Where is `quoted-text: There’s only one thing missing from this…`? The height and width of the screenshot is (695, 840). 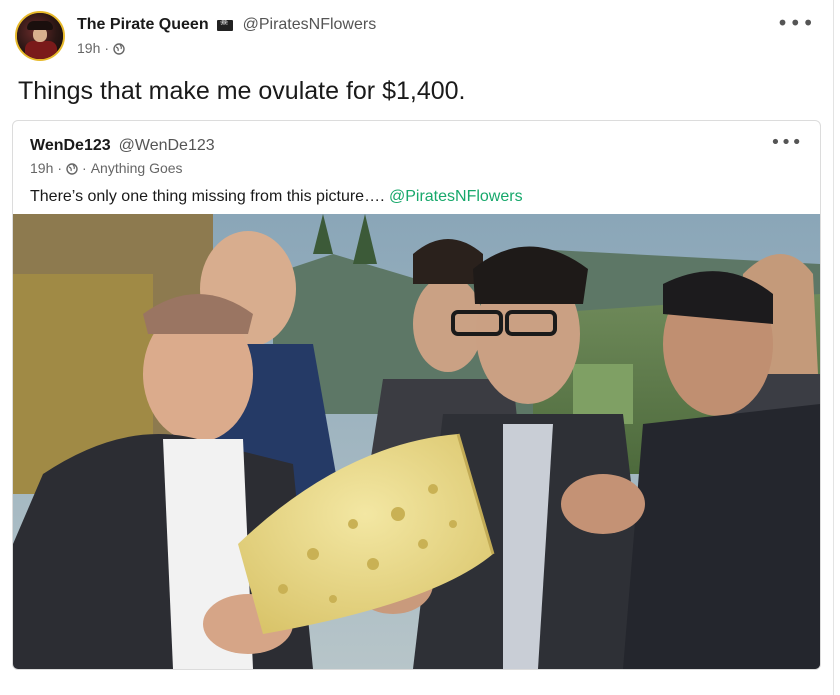
quoted-text: There’s only one thing missing from this… is located at coordinates (276, 197).